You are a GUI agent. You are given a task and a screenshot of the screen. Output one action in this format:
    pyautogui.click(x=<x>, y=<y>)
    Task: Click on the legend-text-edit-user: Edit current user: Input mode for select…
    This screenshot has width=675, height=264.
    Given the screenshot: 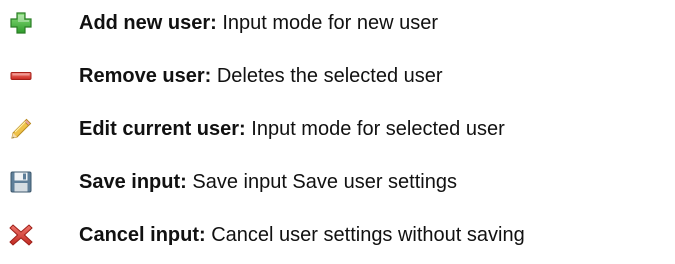 What is the action you would take?
    pyautogui.click(x=292, y=129)
    